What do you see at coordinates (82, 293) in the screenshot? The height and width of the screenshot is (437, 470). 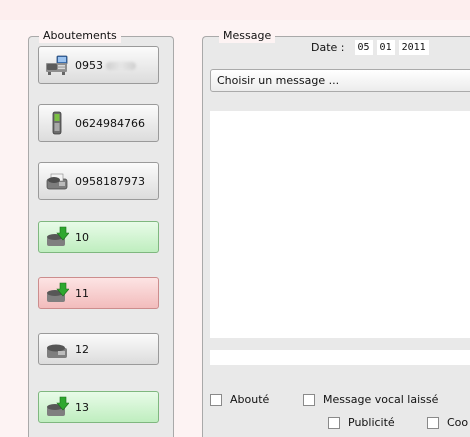 I see `line-button-label: 11` at bounding box center [82, 293].